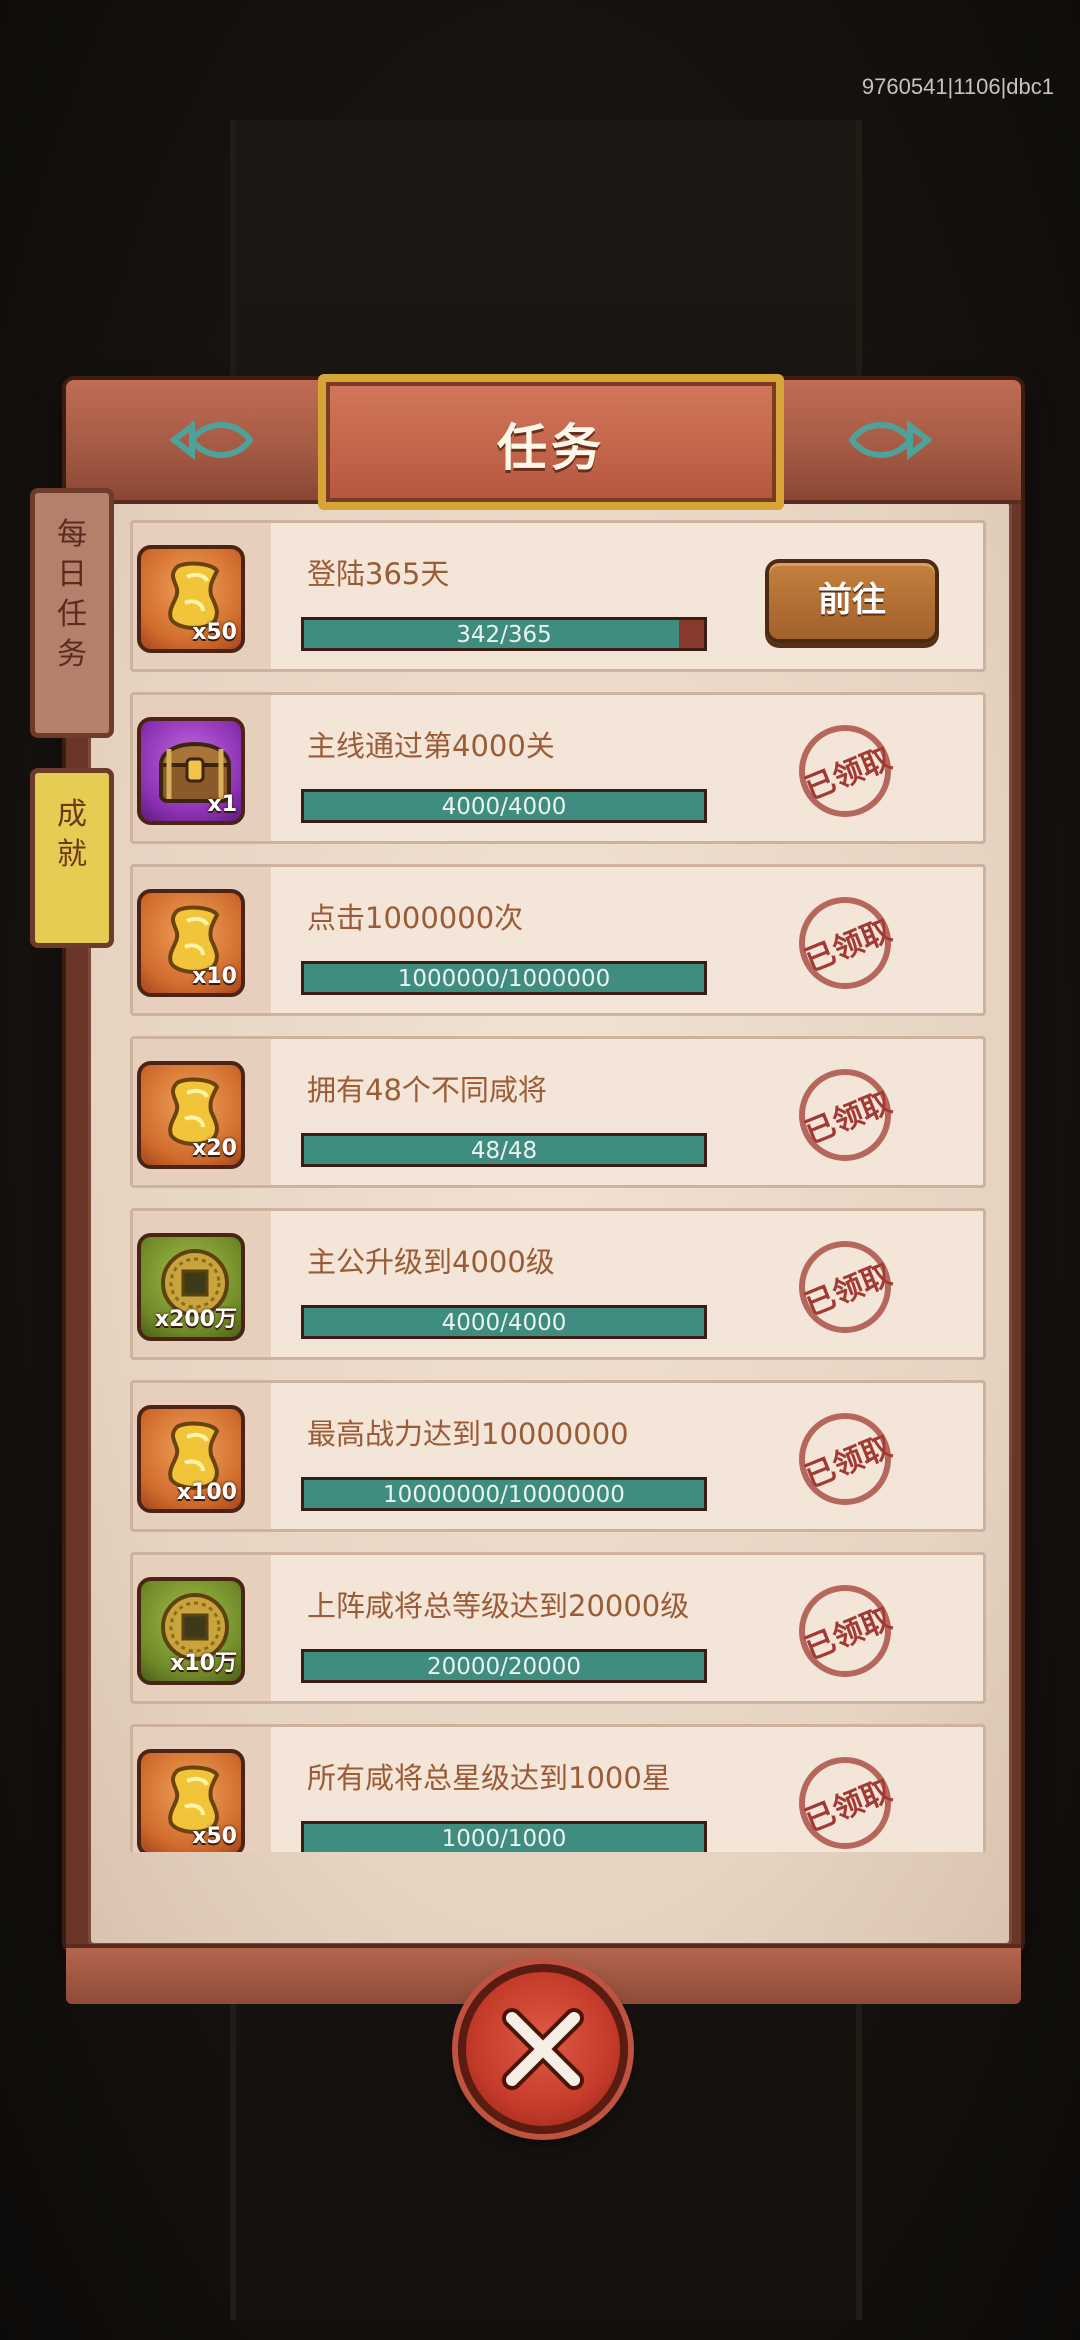 This screenshot has height=2340, width=1080. I want to click on reward-area: x10, so click(202, 940).